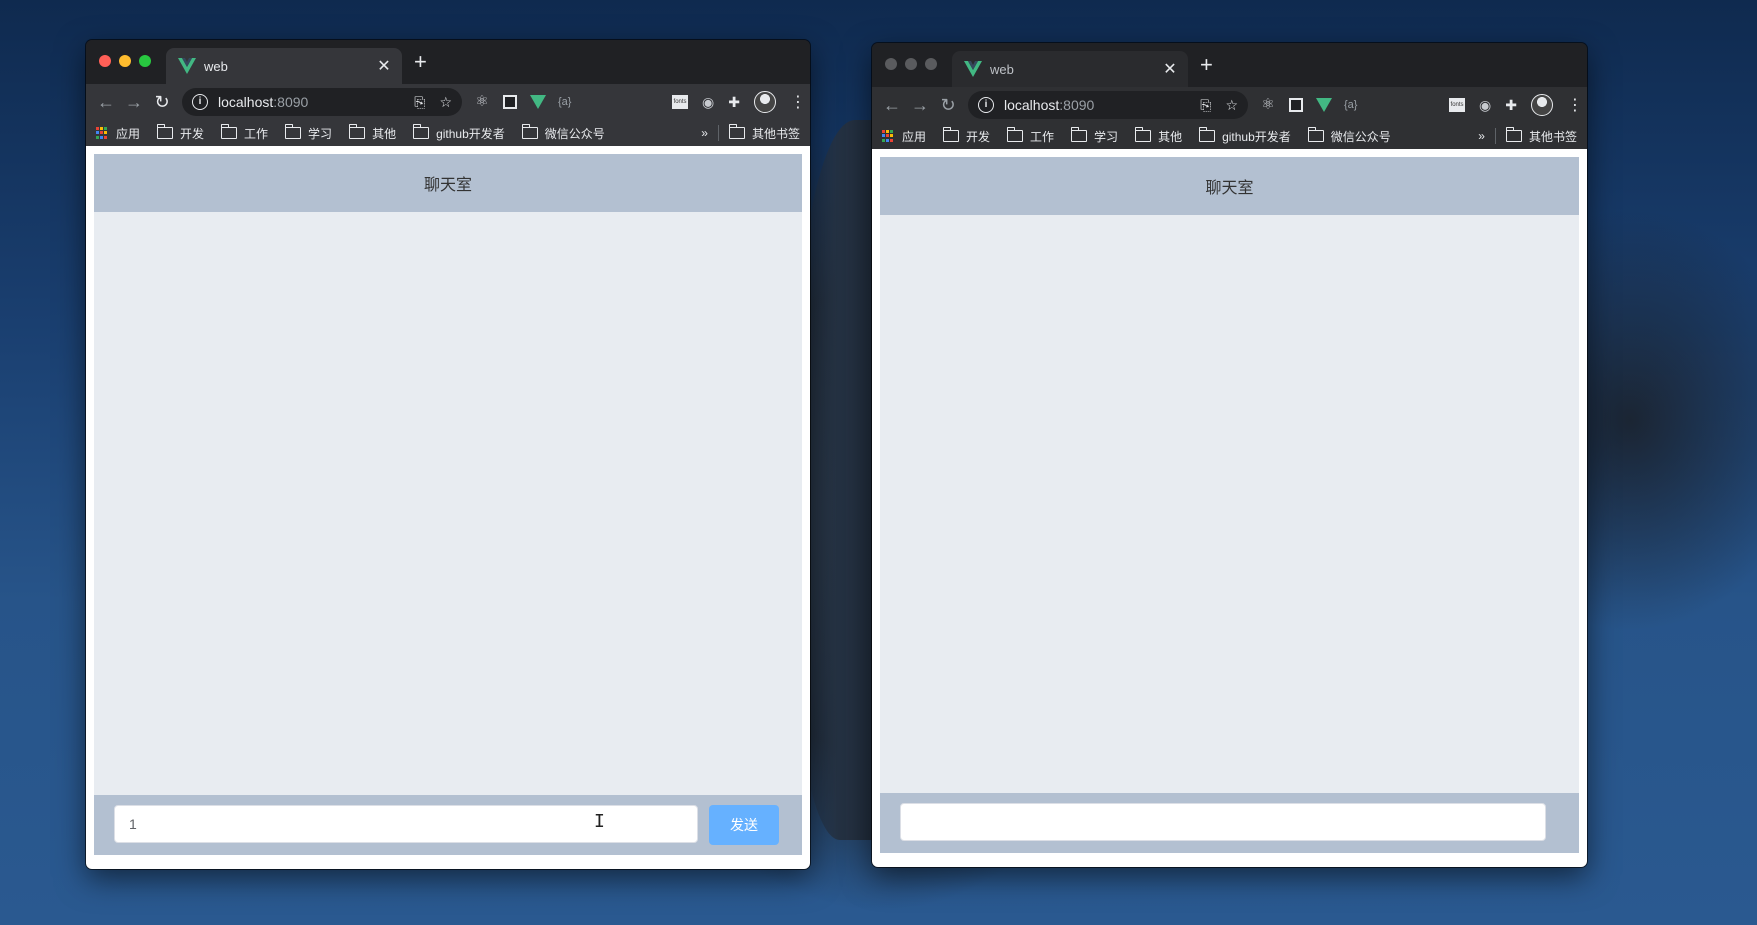 This screenshot has width=1757, height=925. I want to click on url-port: :8090, so click(291, 102).